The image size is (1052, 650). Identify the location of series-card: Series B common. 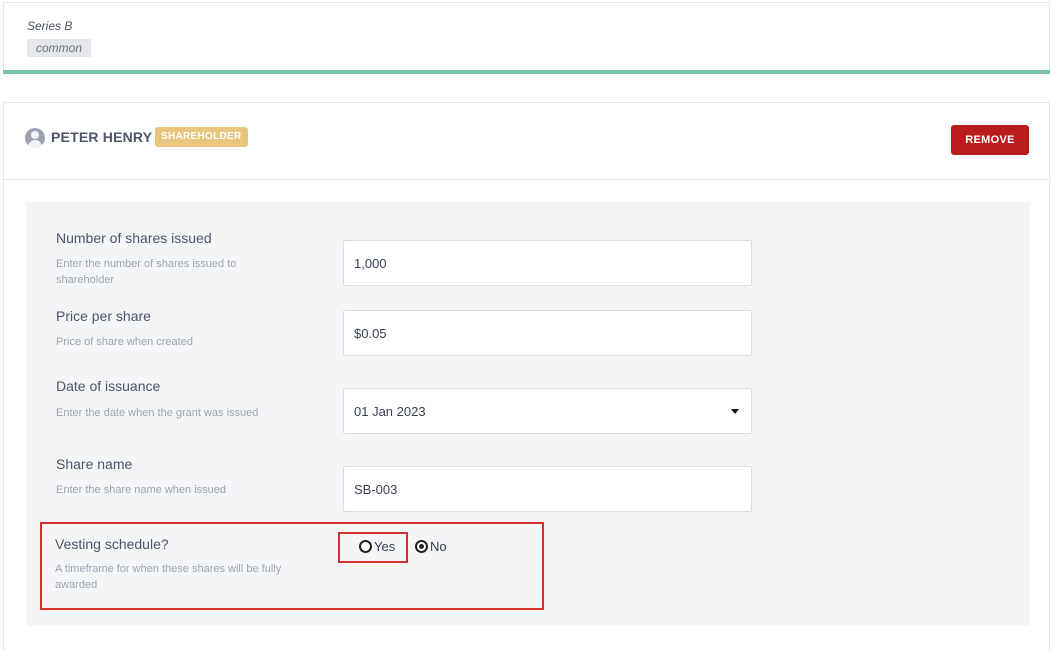
(526, 38).